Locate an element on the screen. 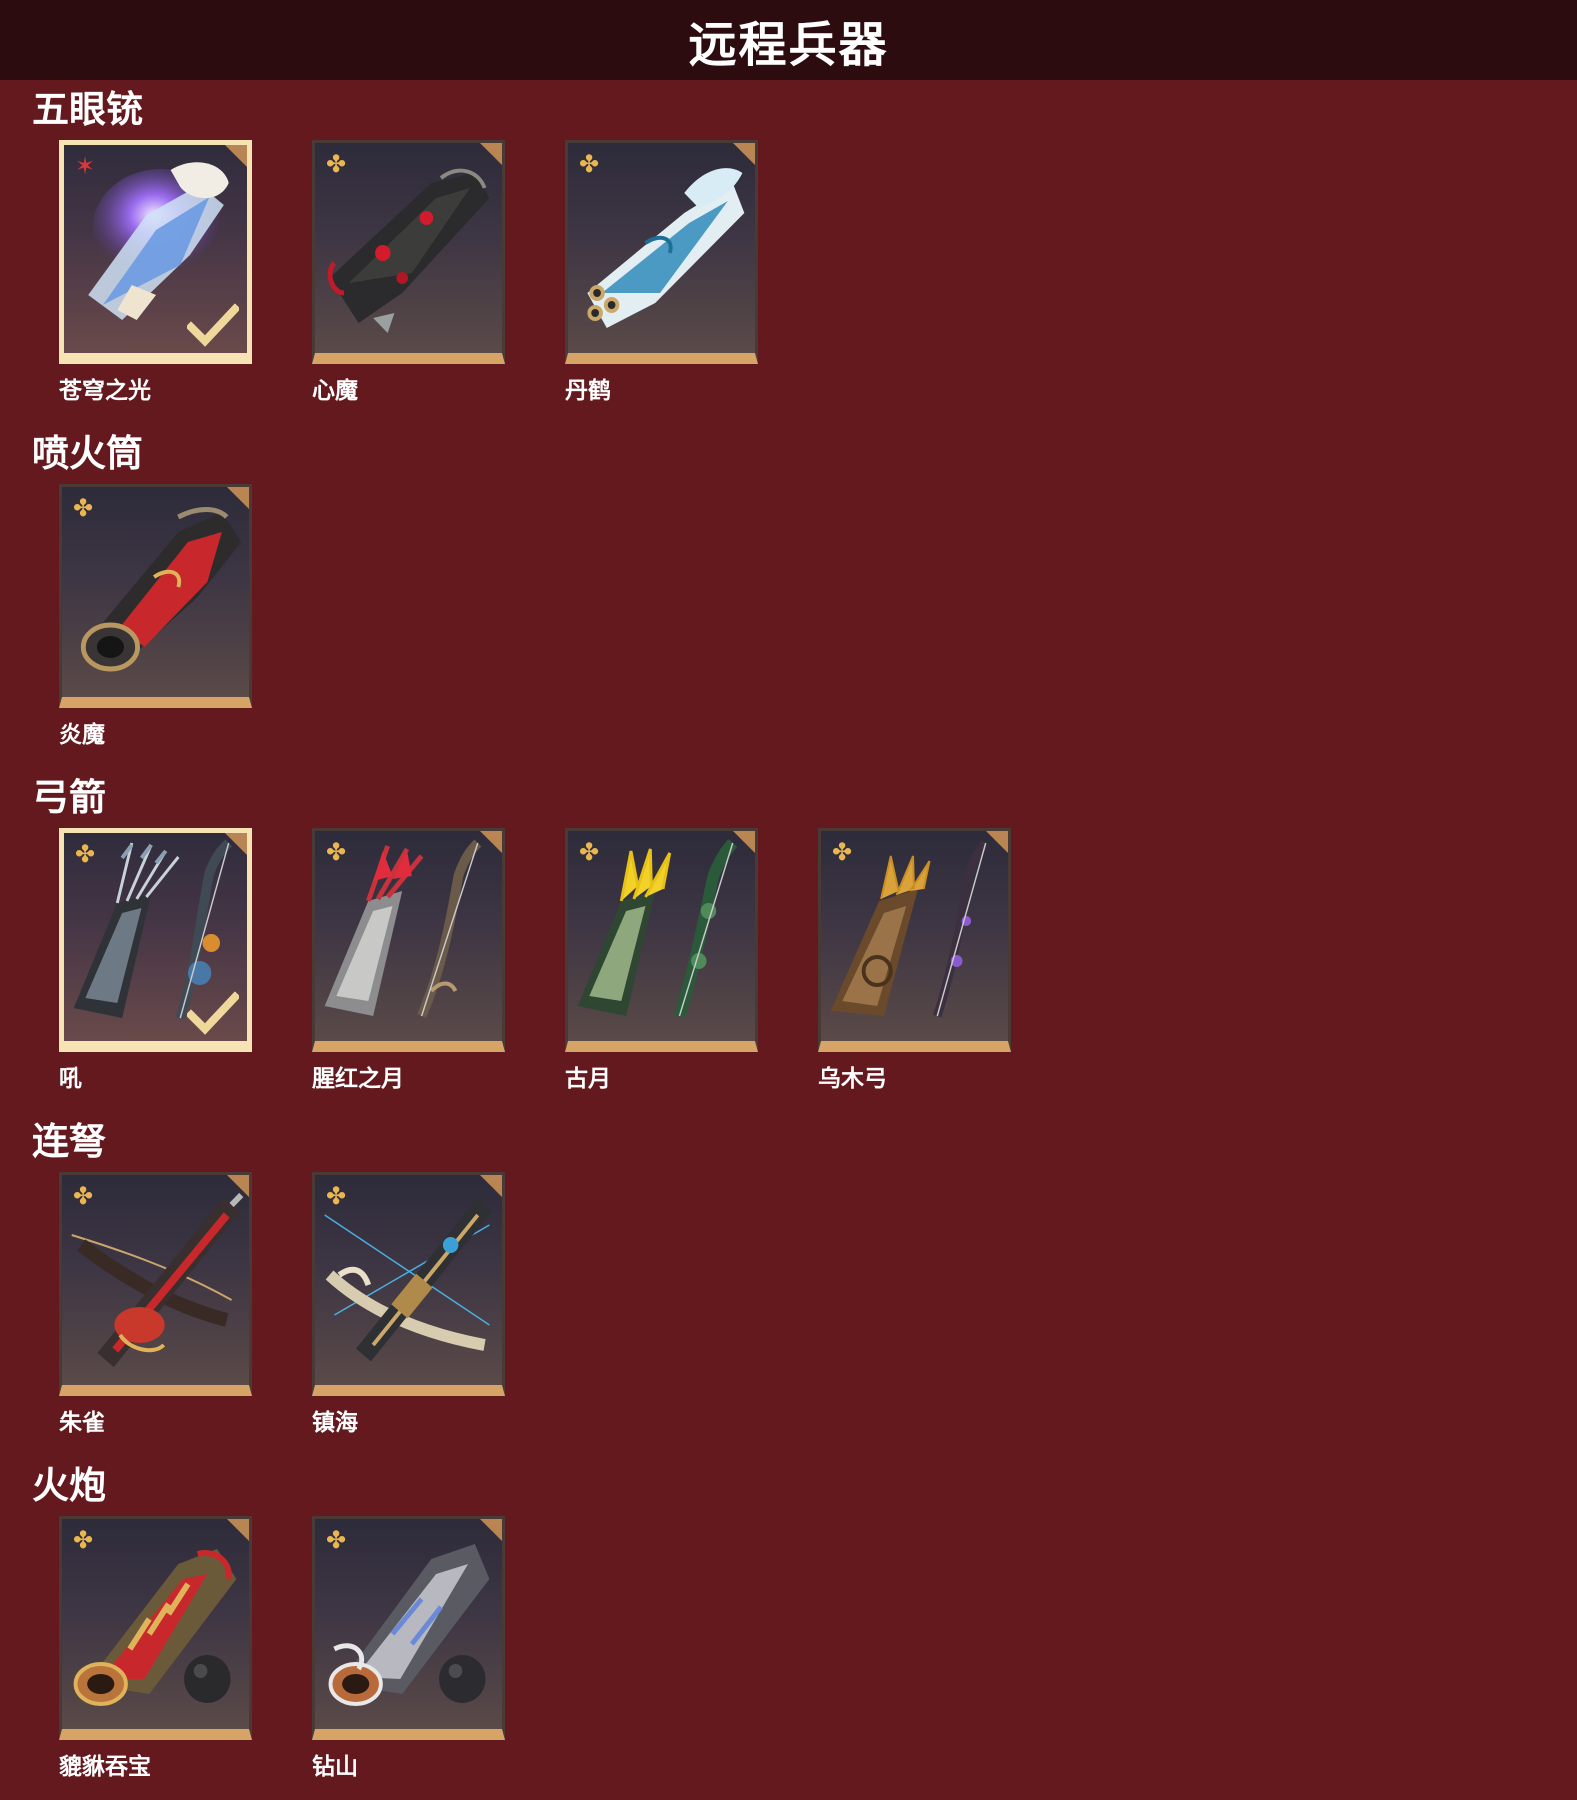  weapon-card: ✤ 腥红之月 is located at coordinates (408, 960).